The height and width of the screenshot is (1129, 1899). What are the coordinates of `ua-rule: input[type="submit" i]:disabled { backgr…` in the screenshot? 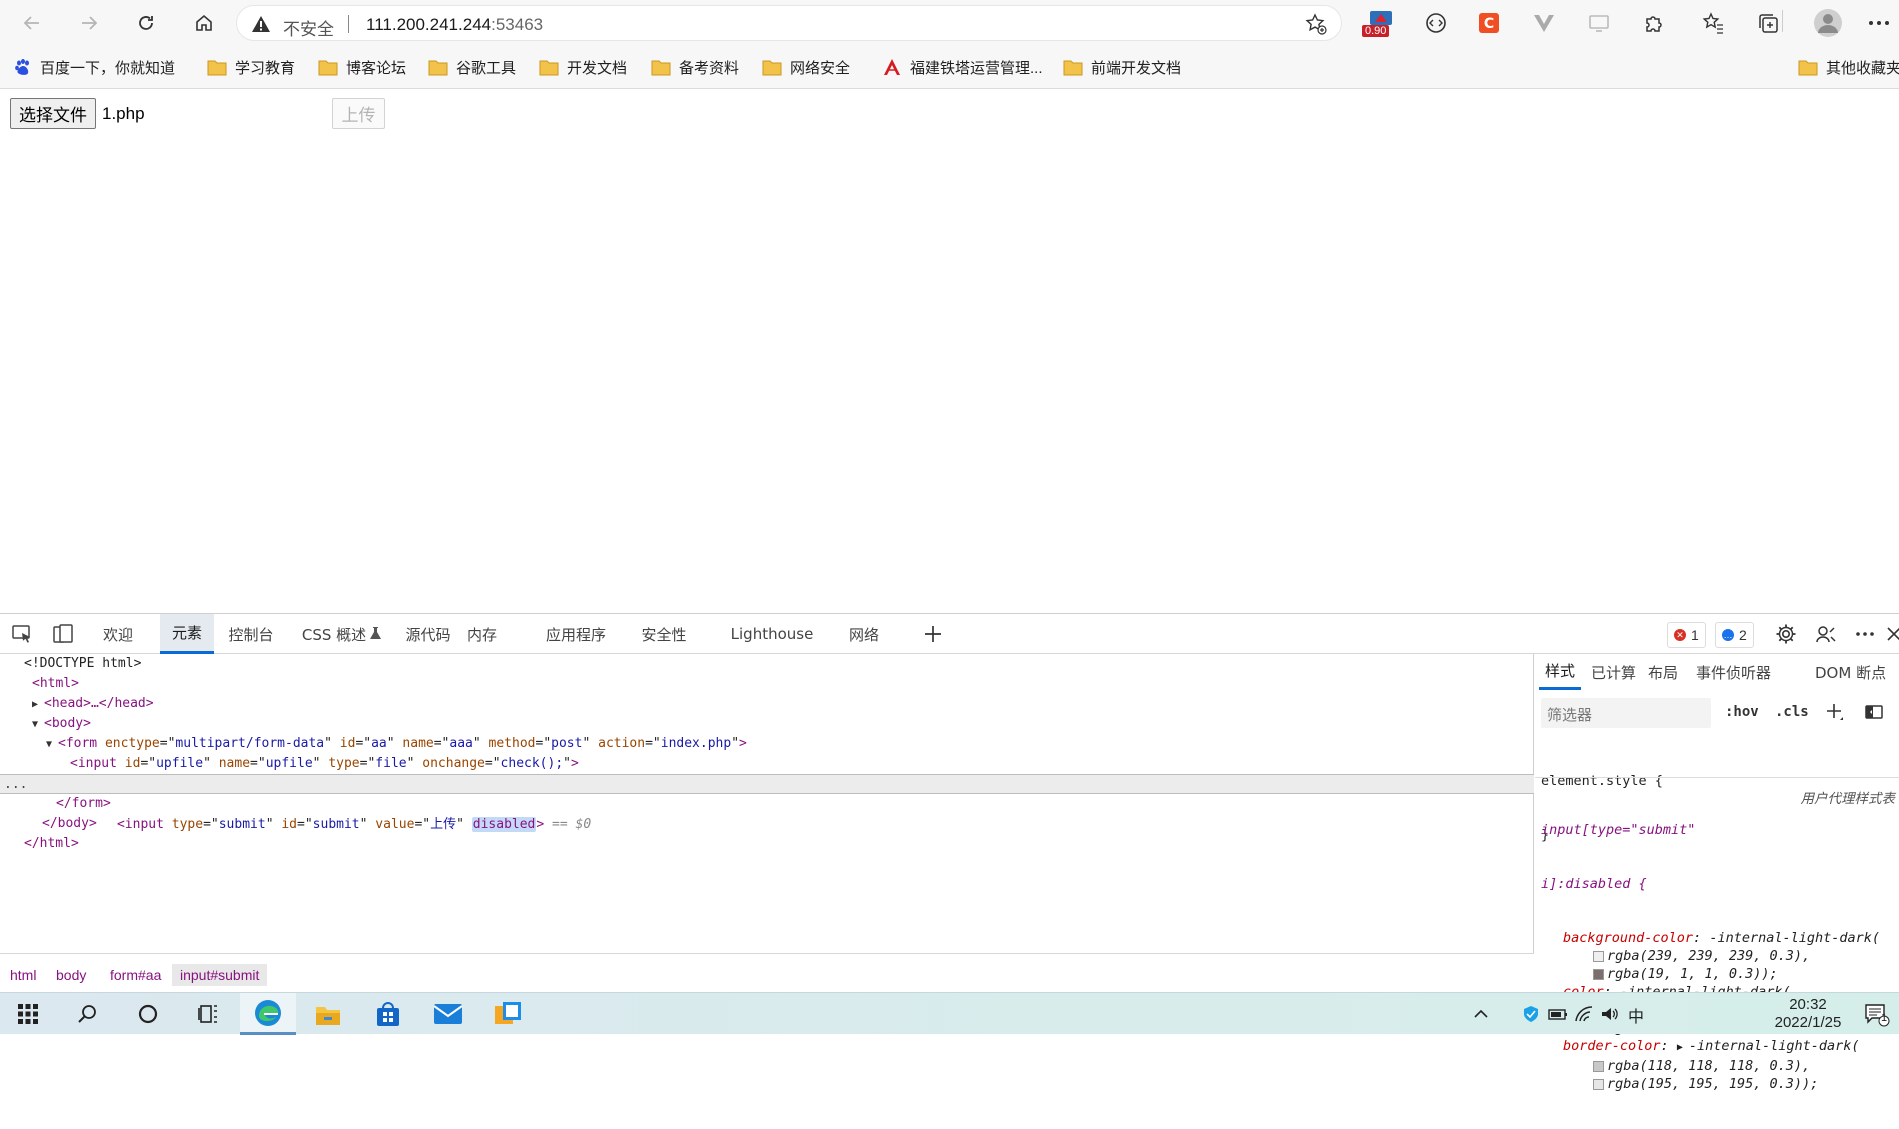 It's located at (1717, 957).